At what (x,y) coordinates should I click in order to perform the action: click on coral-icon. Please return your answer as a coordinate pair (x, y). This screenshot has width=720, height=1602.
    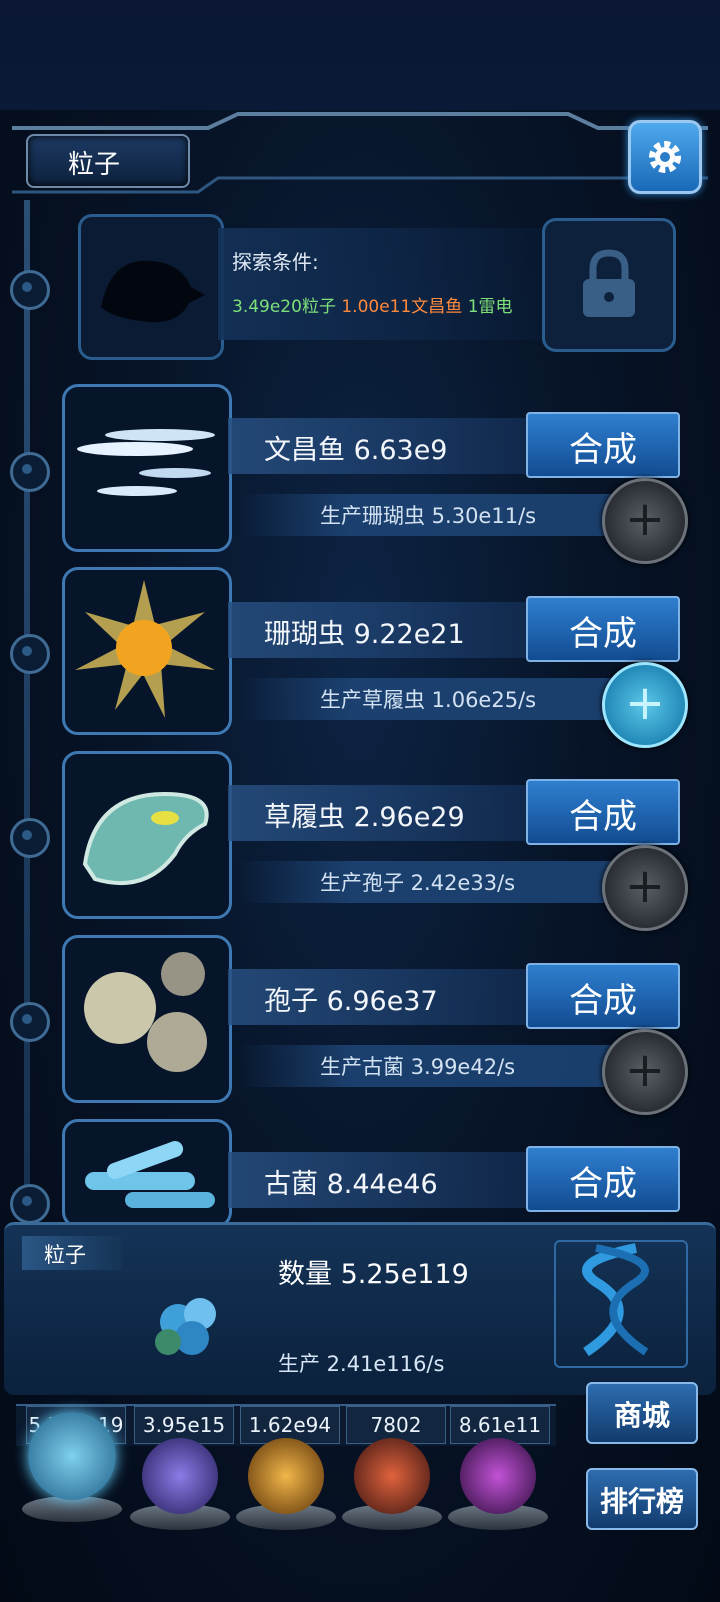
    Looking at the image, I should click on (145, 649).